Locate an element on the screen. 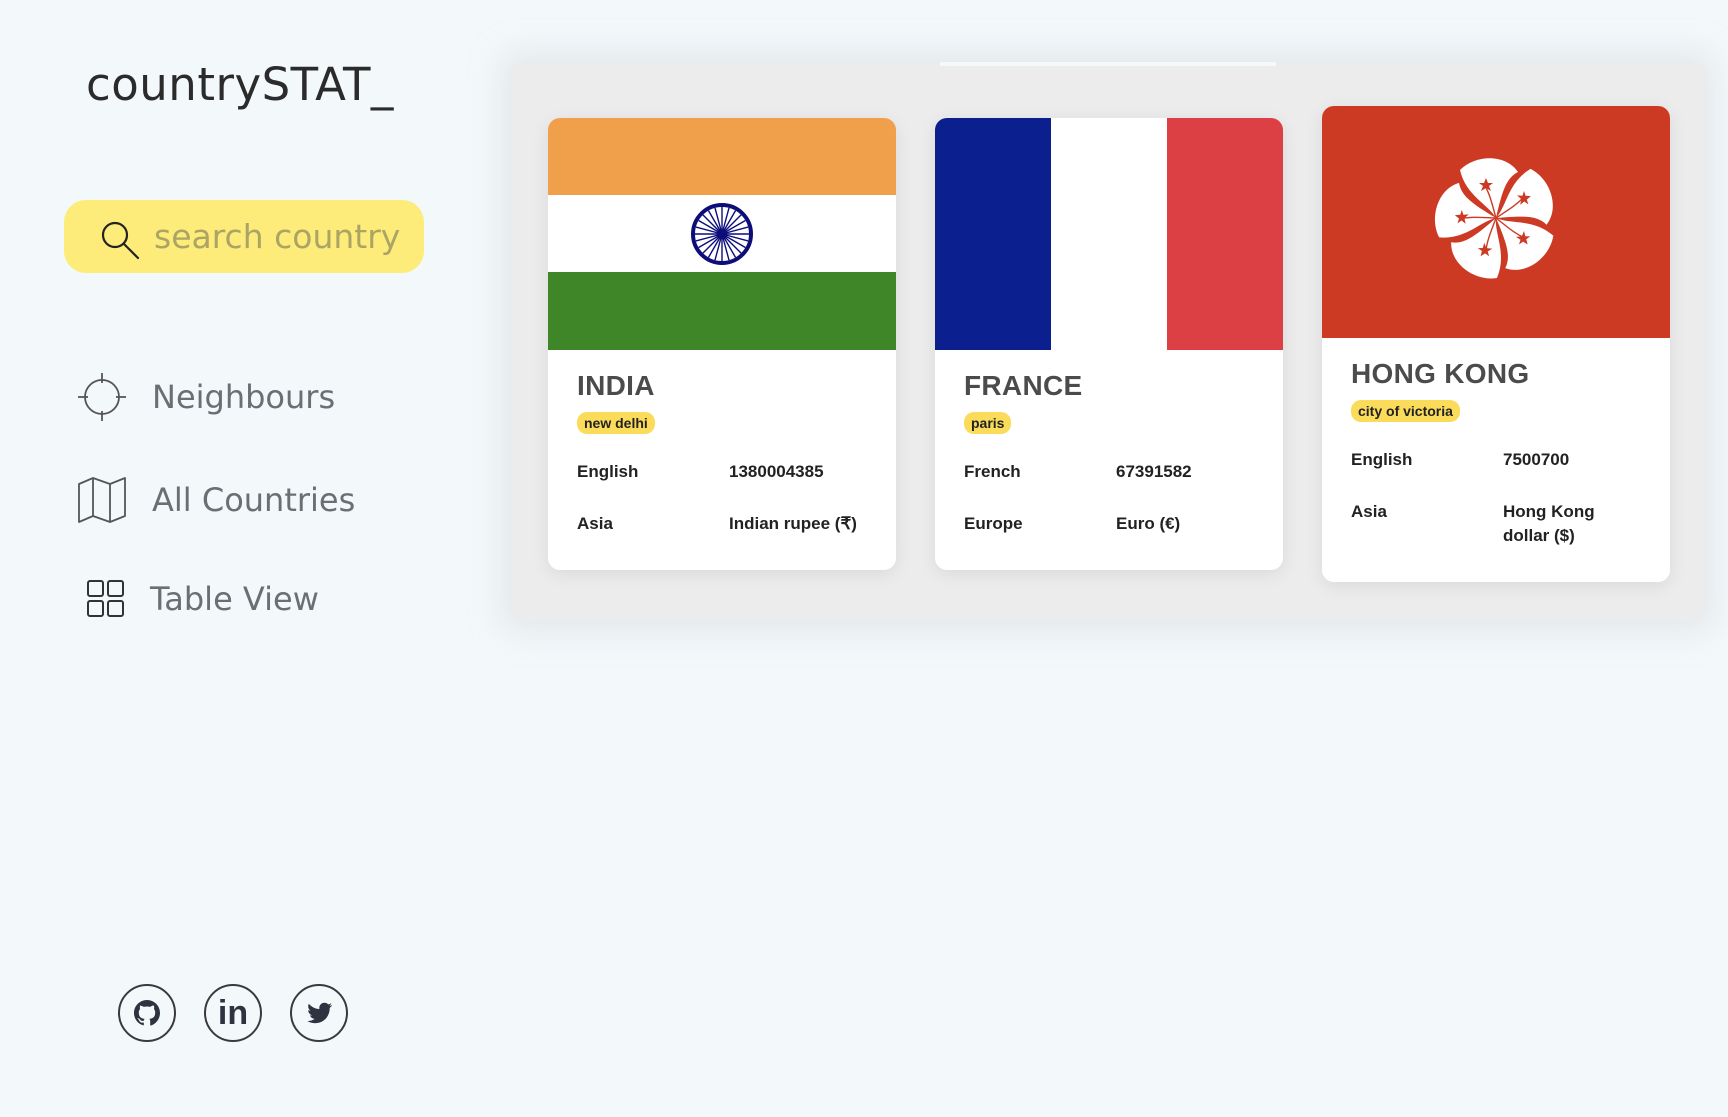 This screenshot has width=1728, height=1117. country-name: FRANCE is located at coordinates (1023, 385).